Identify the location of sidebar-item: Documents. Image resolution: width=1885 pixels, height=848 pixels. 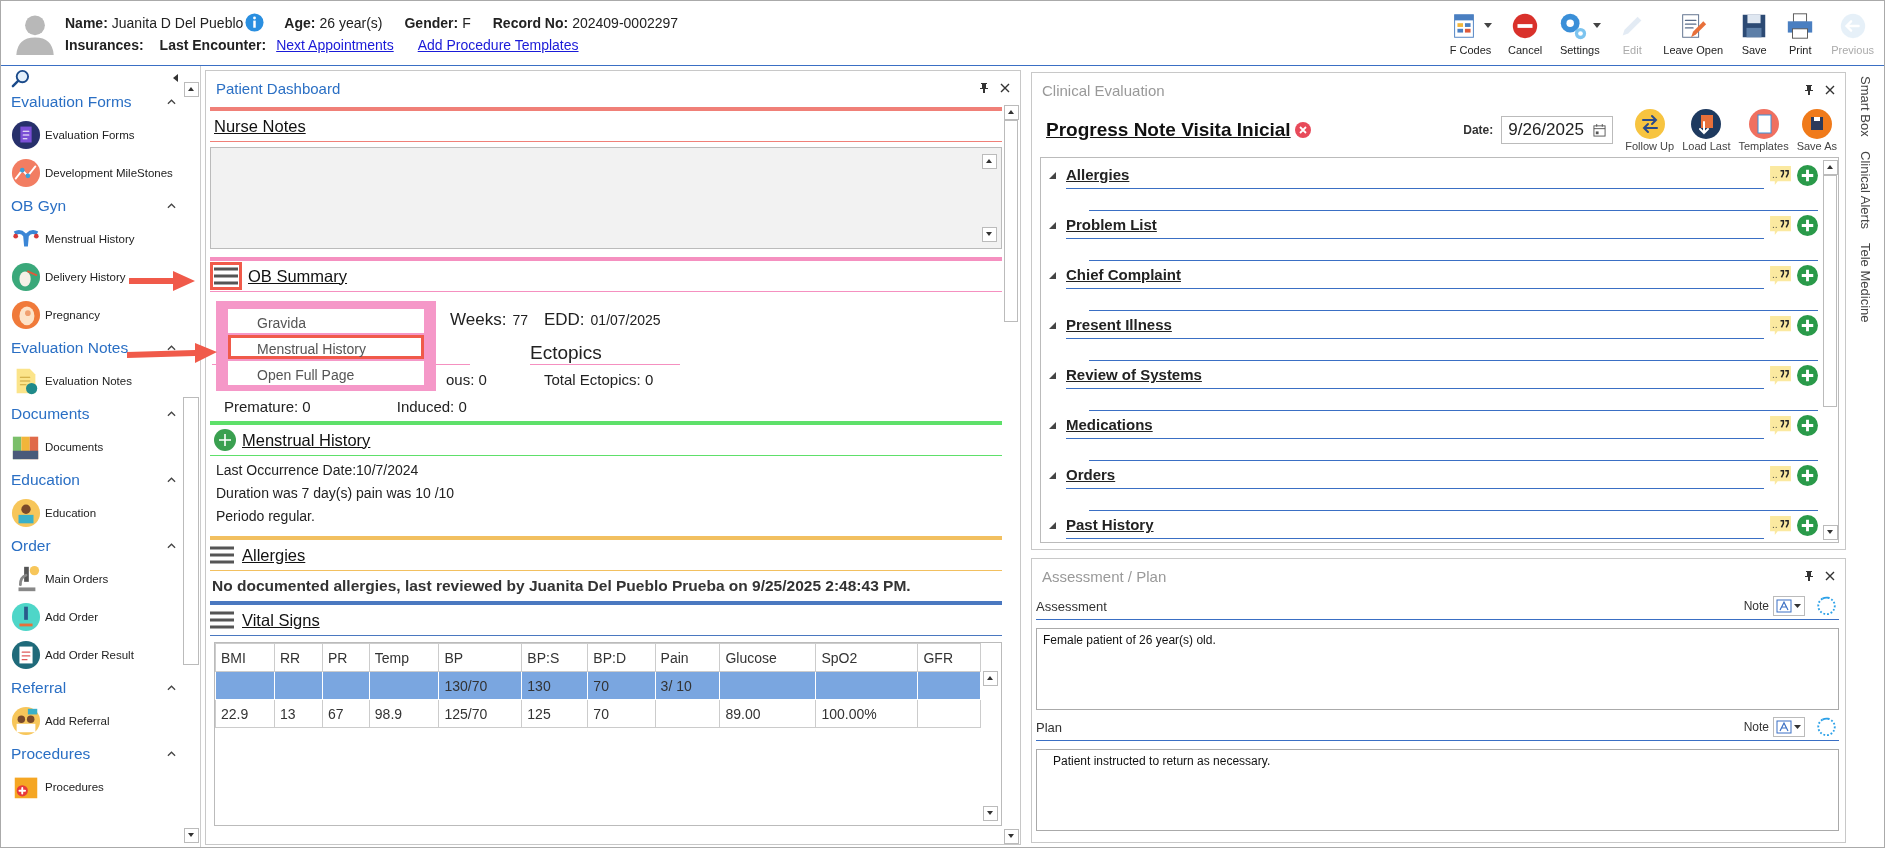
(57, 447).